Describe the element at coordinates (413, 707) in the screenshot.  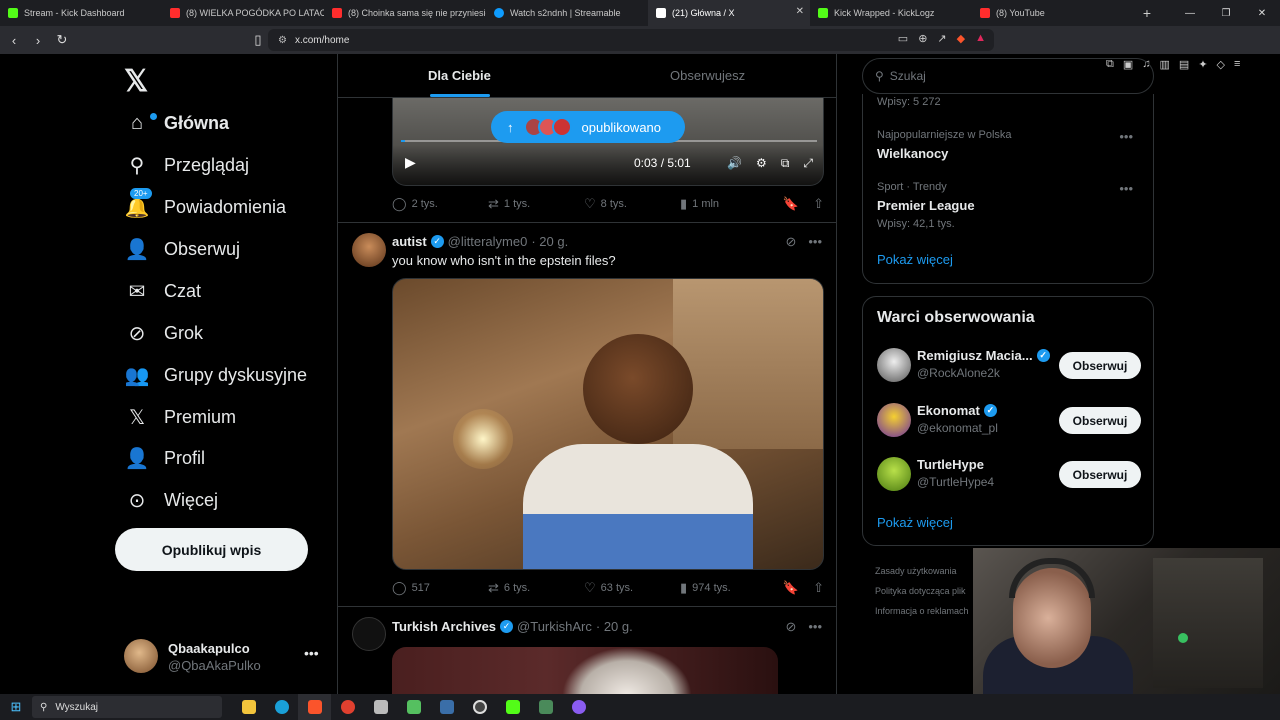
I see `store-icon` at that location.